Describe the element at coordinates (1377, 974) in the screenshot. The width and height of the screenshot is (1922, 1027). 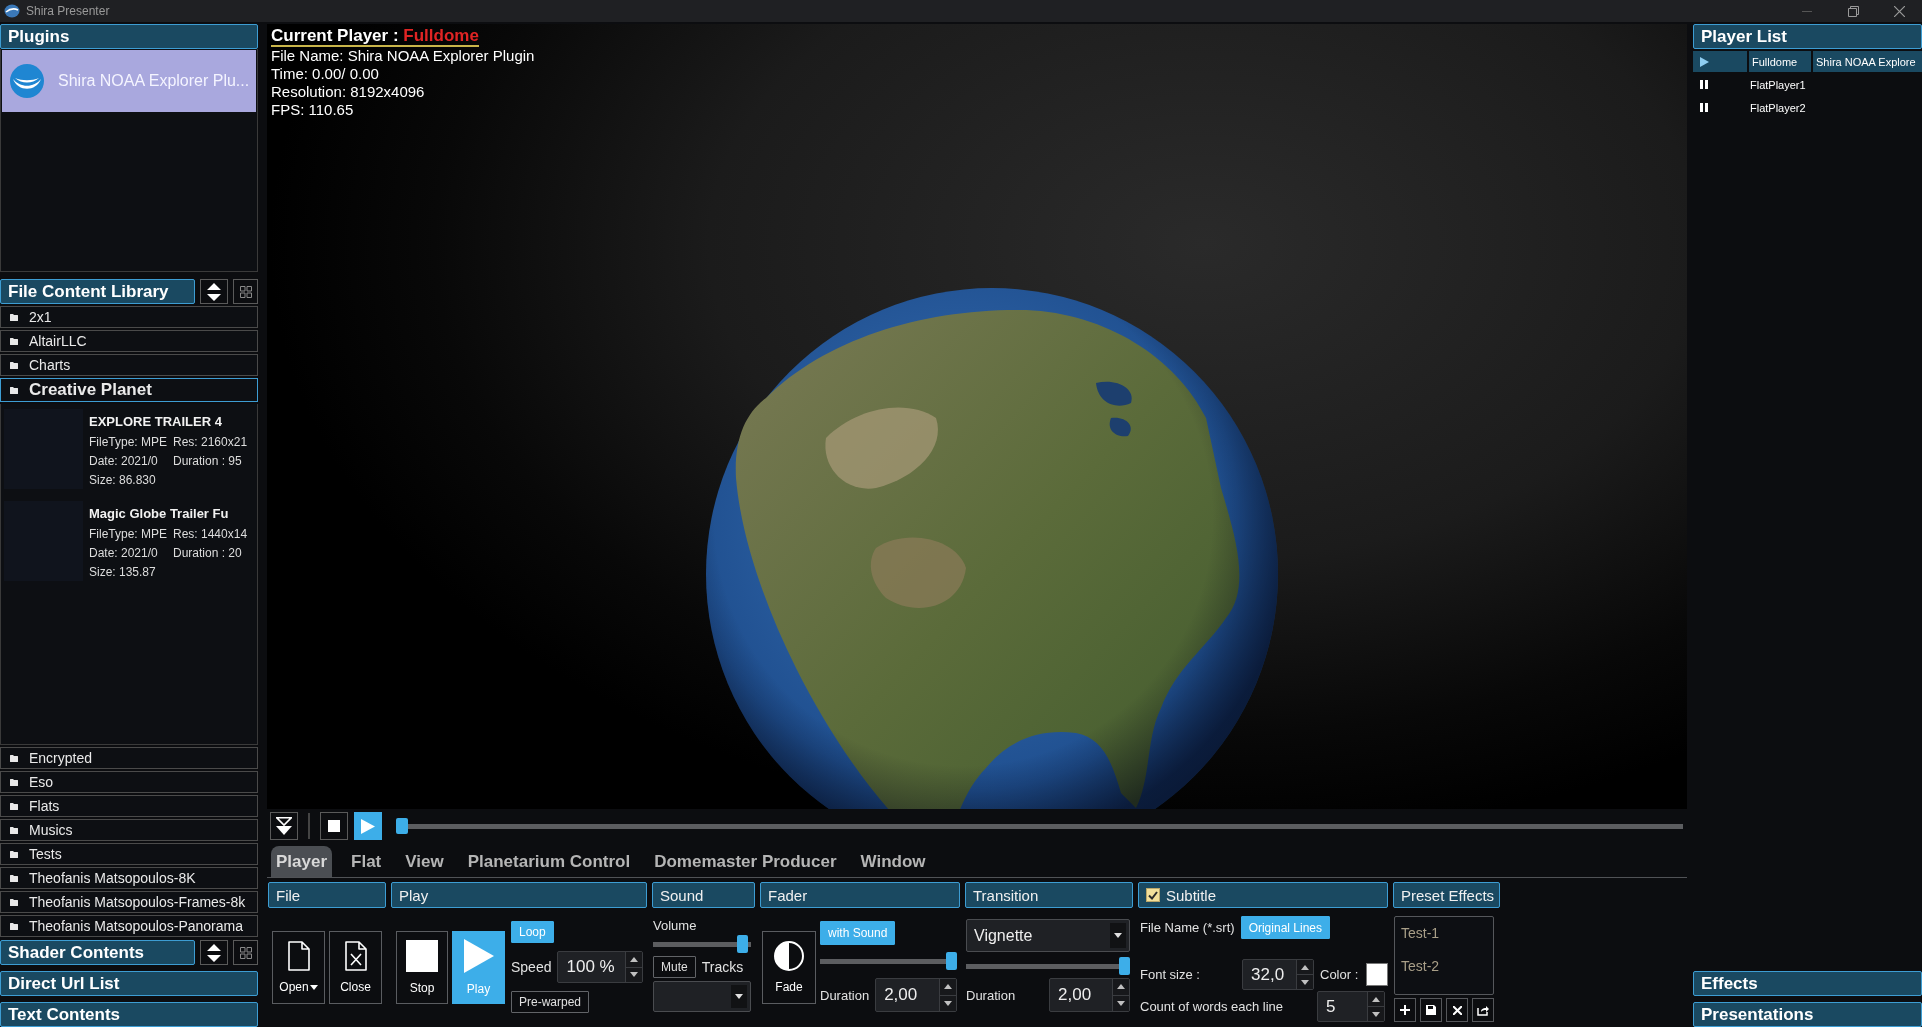
I see `color-swatch` at that location.